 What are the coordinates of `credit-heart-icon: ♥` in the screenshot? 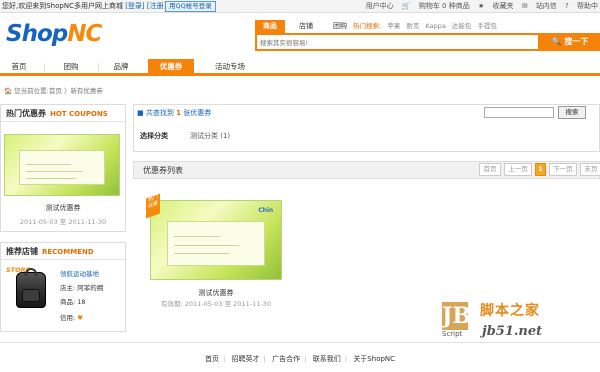 It's located at (80, 318).